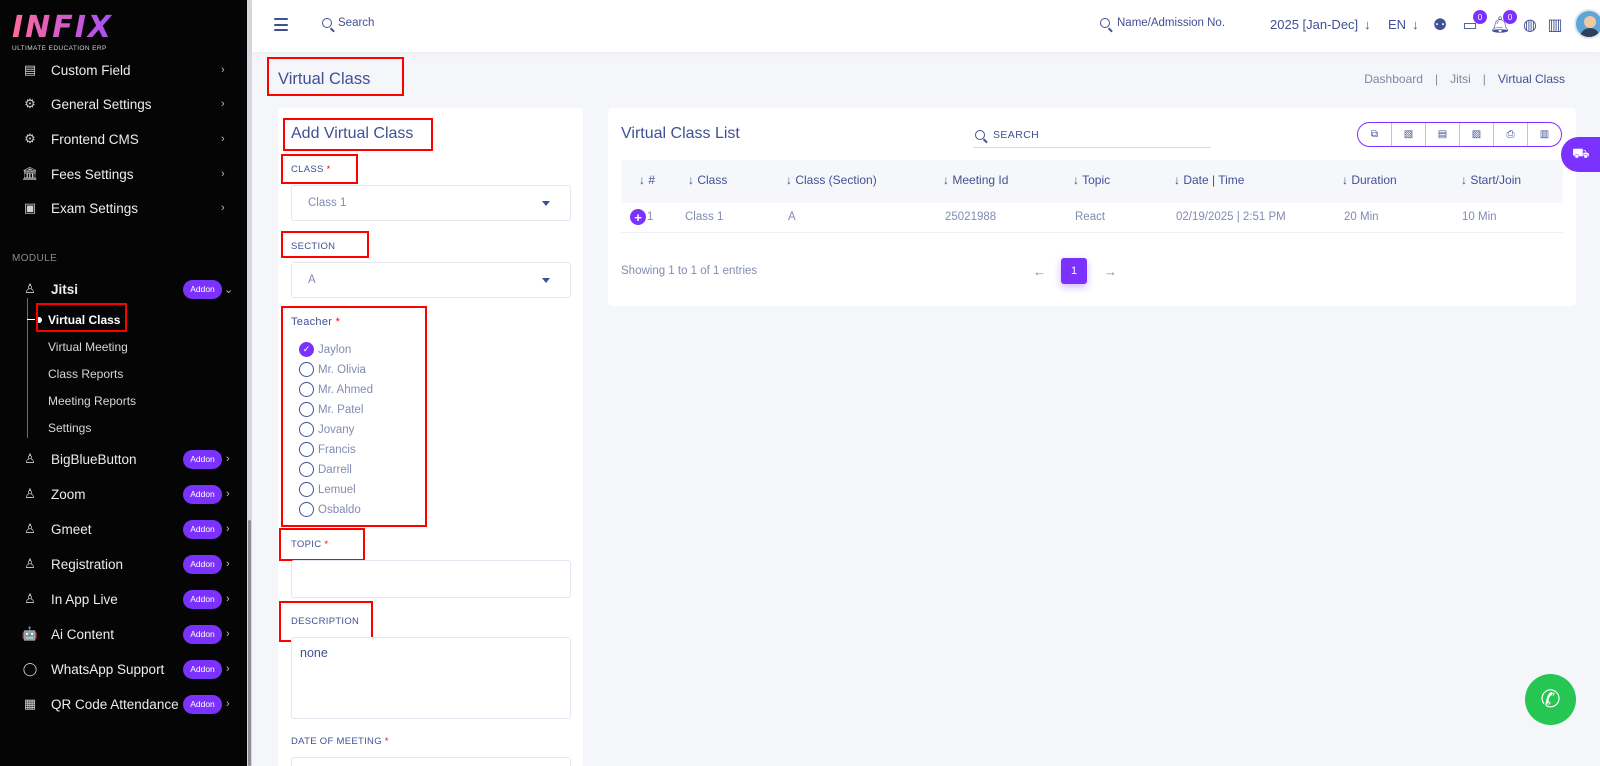  I want to click on teacher-option-jaylon: ✓ Jaylon, so click(325, 349).